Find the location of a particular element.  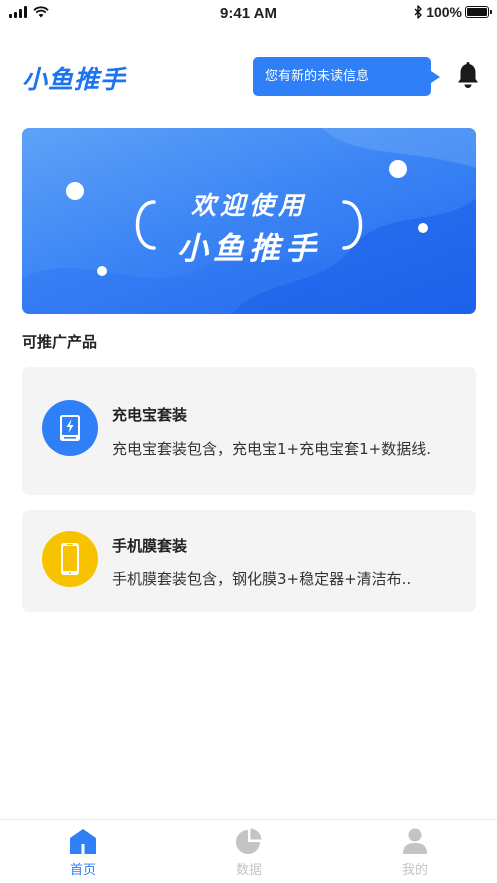

tab-data: 数据 is located at coordinates (249, 851).